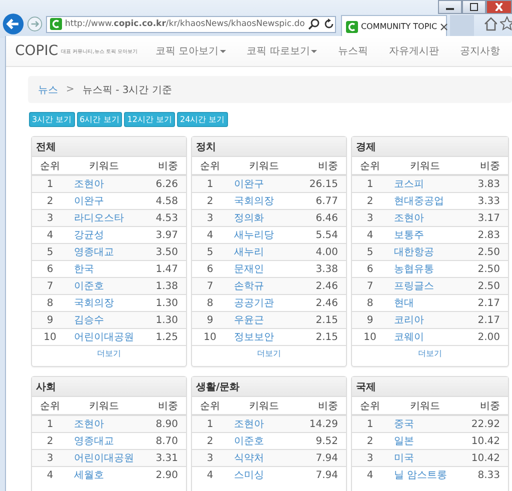  I want to click on nav-link: 공지사항, so click(480, 51).